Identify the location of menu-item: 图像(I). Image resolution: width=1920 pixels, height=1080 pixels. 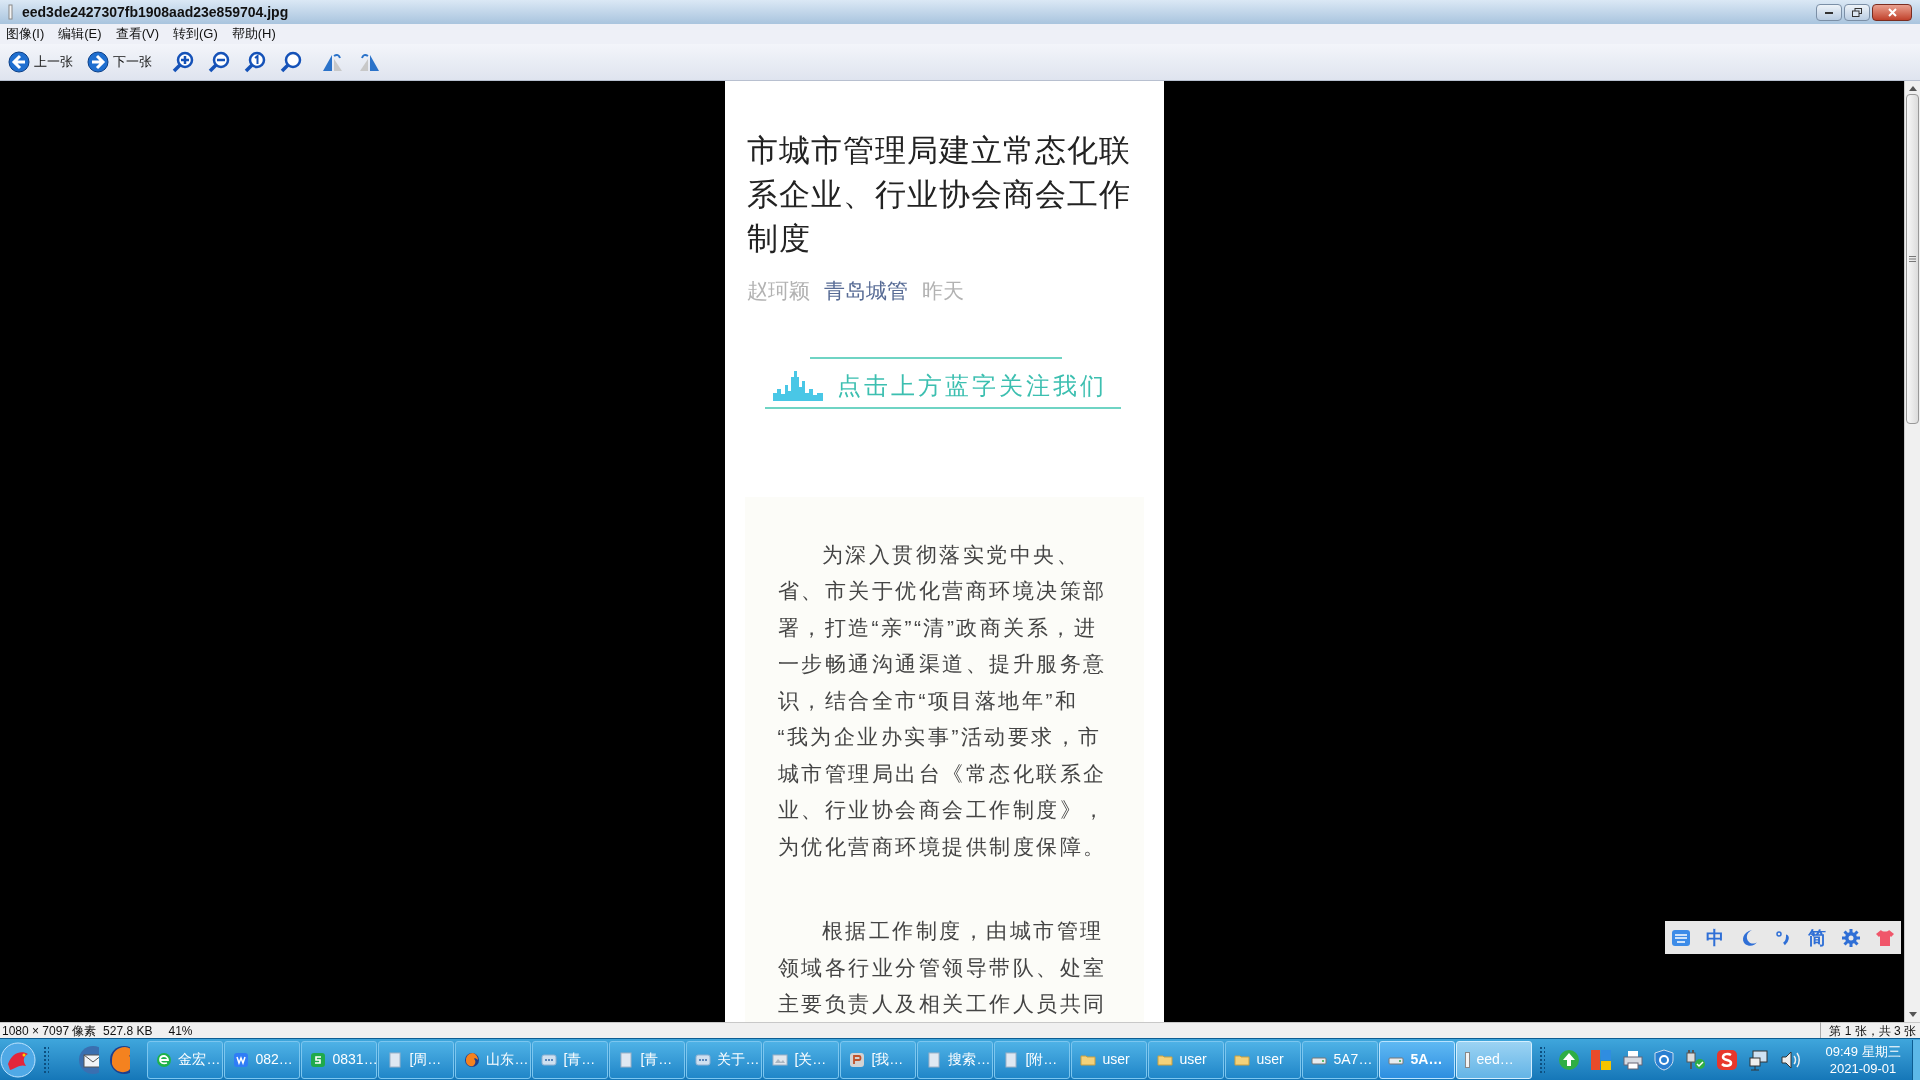
(25, 34).